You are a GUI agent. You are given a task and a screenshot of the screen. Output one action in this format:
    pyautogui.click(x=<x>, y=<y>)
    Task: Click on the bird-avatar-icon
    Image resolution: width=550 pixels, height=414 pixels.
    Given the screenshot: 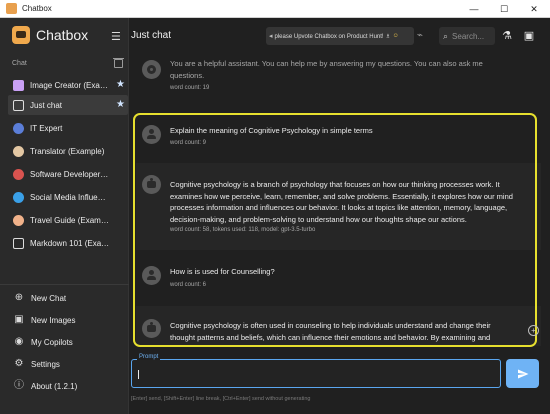 What is the action you would take?
    pyautogui.click(x=18, y=197)
    